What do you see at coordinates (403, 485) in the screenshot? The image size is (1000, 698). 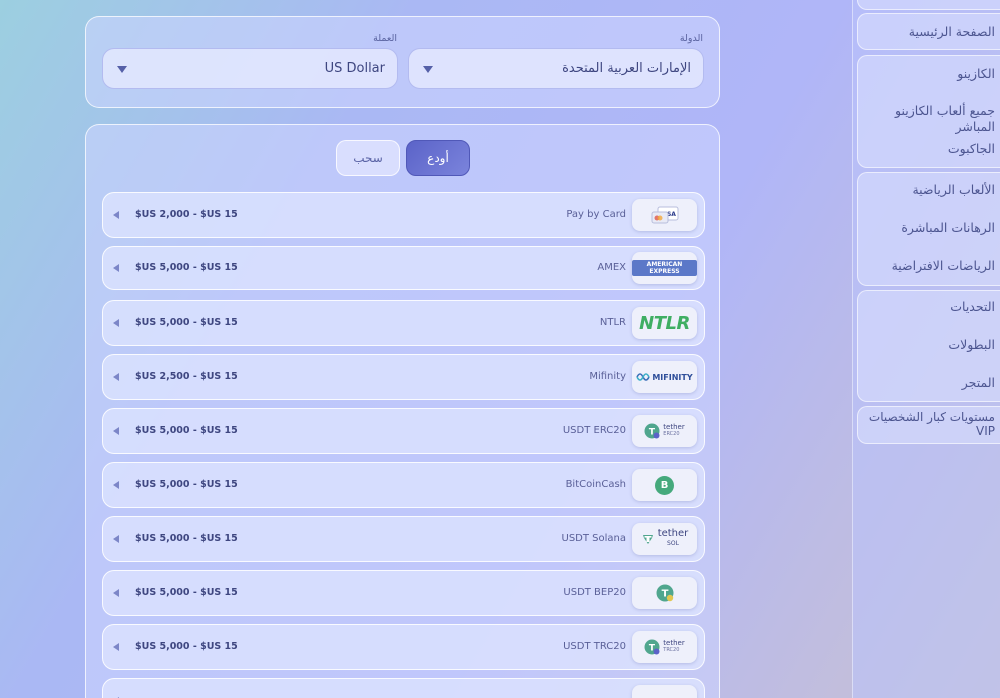 I see `payment-method-row: B BitCoinCash $US 5,000 - $US 15` at bounding box center [403, 485].